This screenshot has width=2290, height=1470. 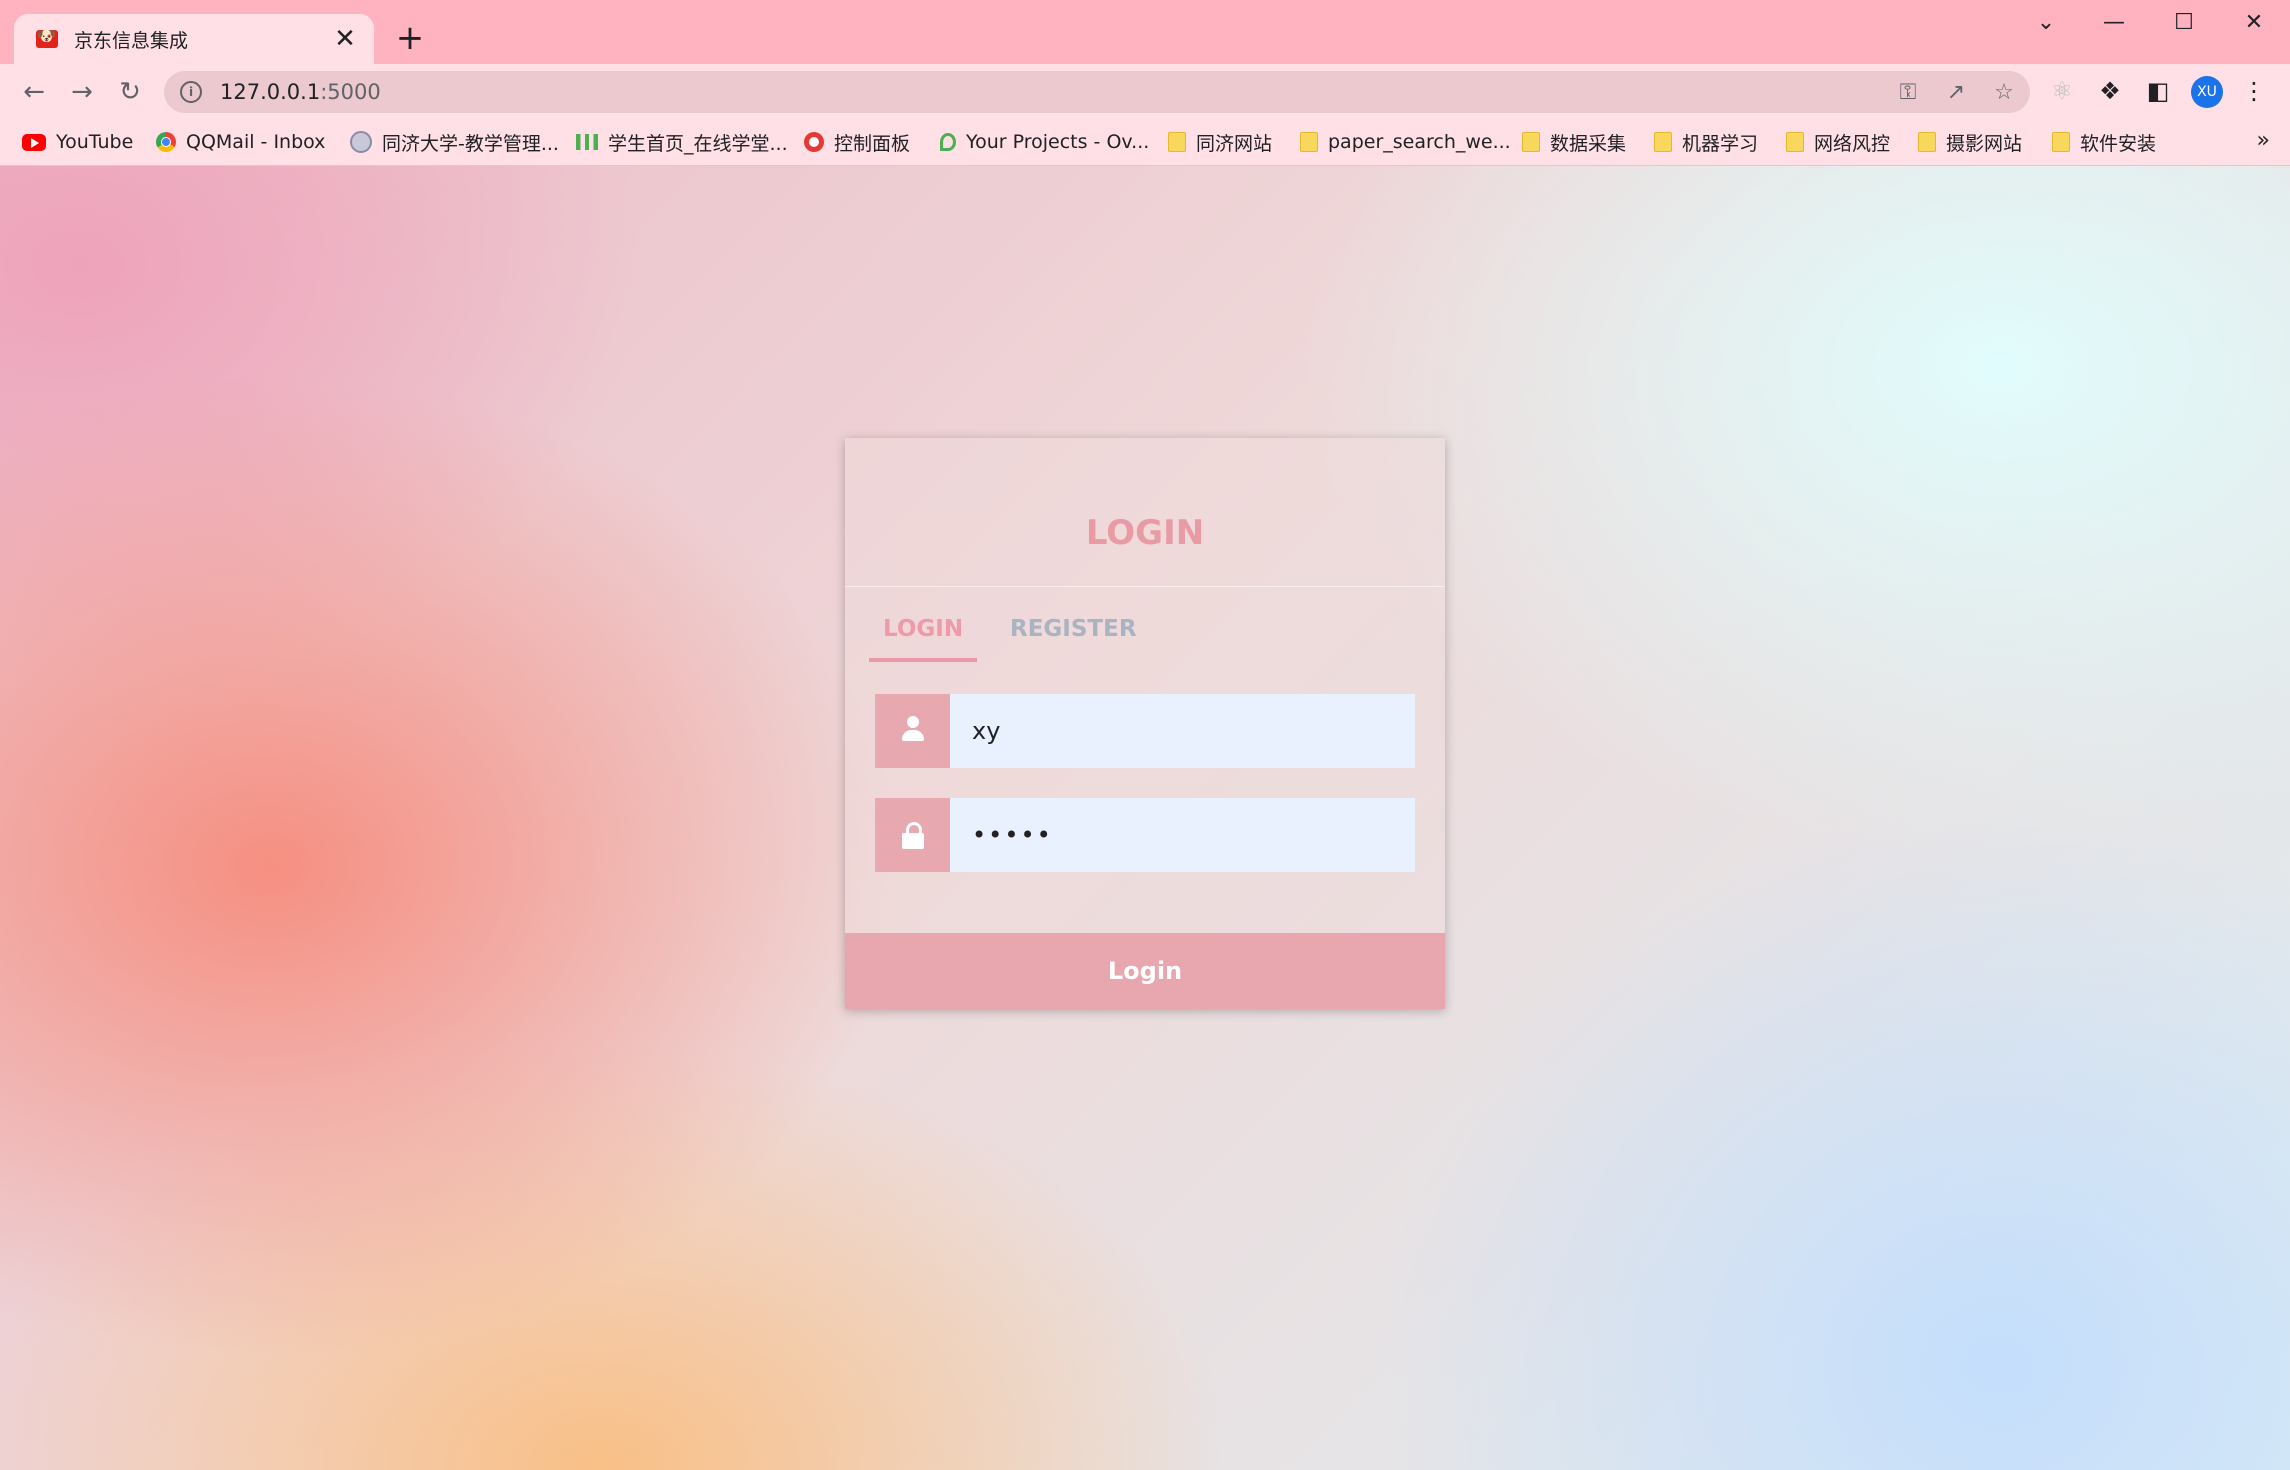 What do you see at coordinates (857, 142) in the screenshot?
I see `bookmark-control-panel: 控制面板` at bounding box center [857, 142].